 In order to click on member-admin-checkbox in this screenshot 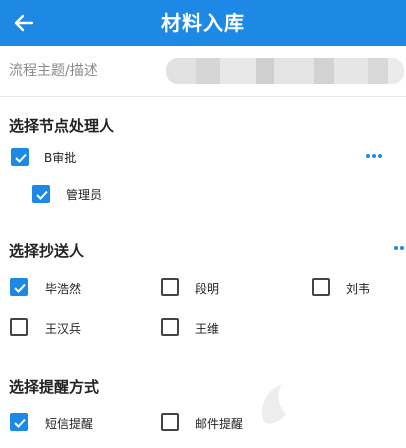, I will do `click(41, 194)`.